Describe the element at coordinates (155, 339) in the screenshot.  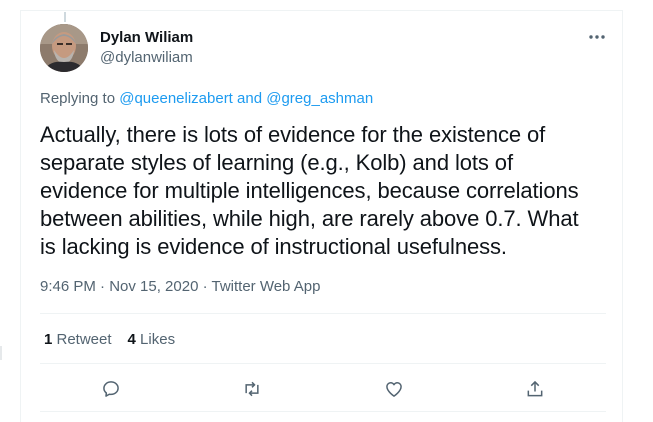
I see `likes-label: Likes` at that location.